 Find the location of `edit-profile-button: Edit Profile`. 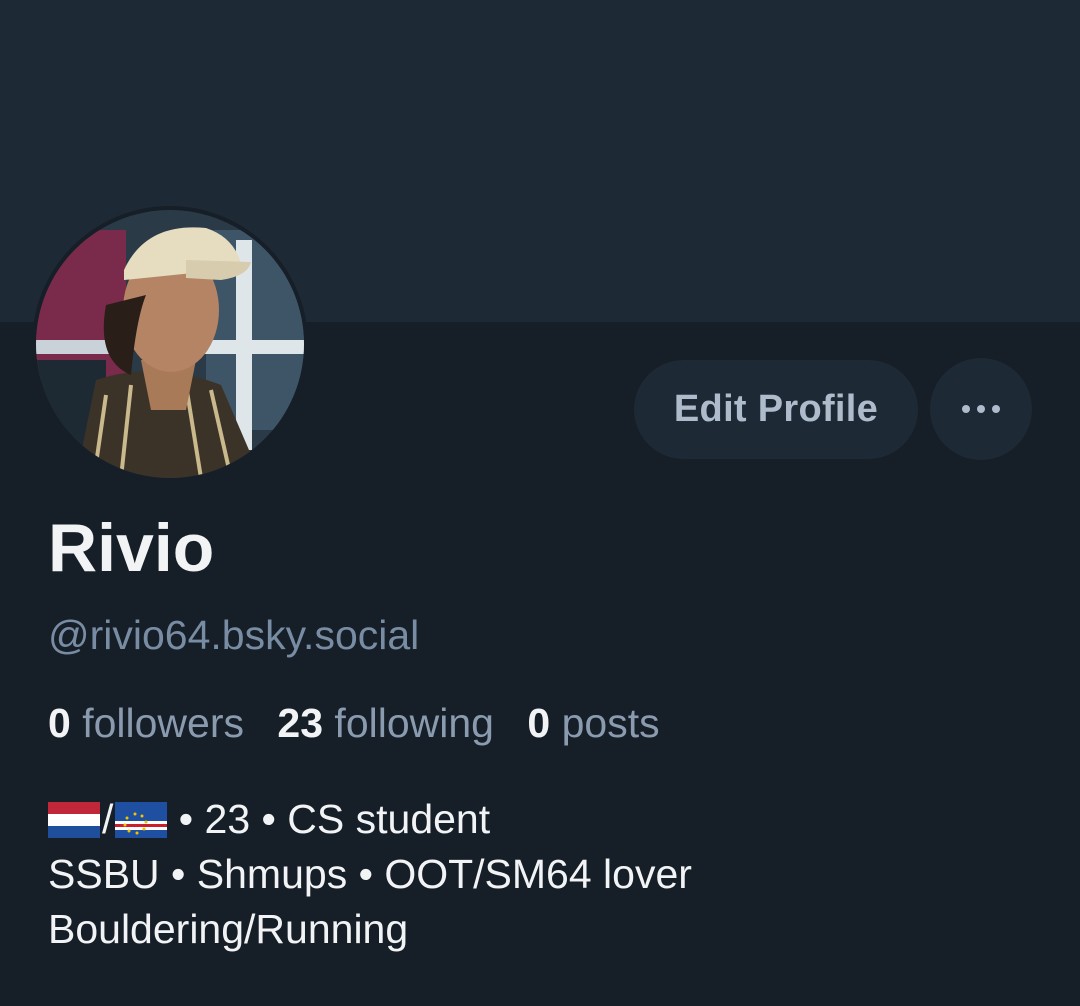

edit-profile-button: Edit Profile is located at coordinates (776, 409).